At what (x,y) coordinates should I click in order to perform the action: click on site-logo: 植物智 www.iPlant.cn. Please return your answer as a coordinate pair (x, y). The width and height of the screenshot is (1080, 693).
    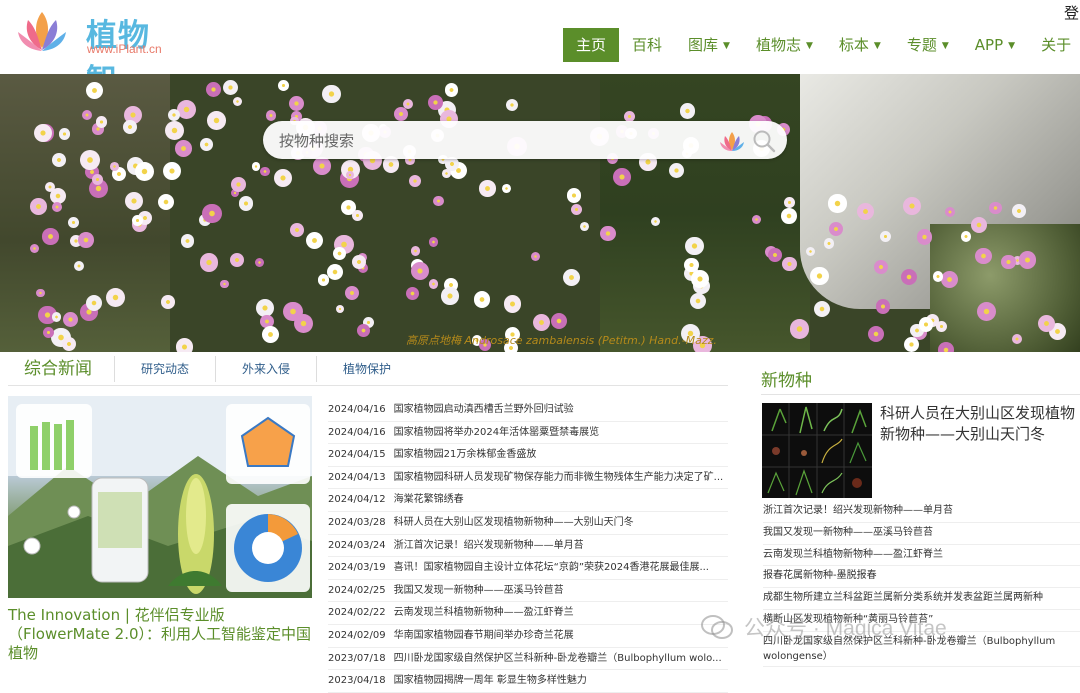
    Looking at the image, I should click on (89, 52).